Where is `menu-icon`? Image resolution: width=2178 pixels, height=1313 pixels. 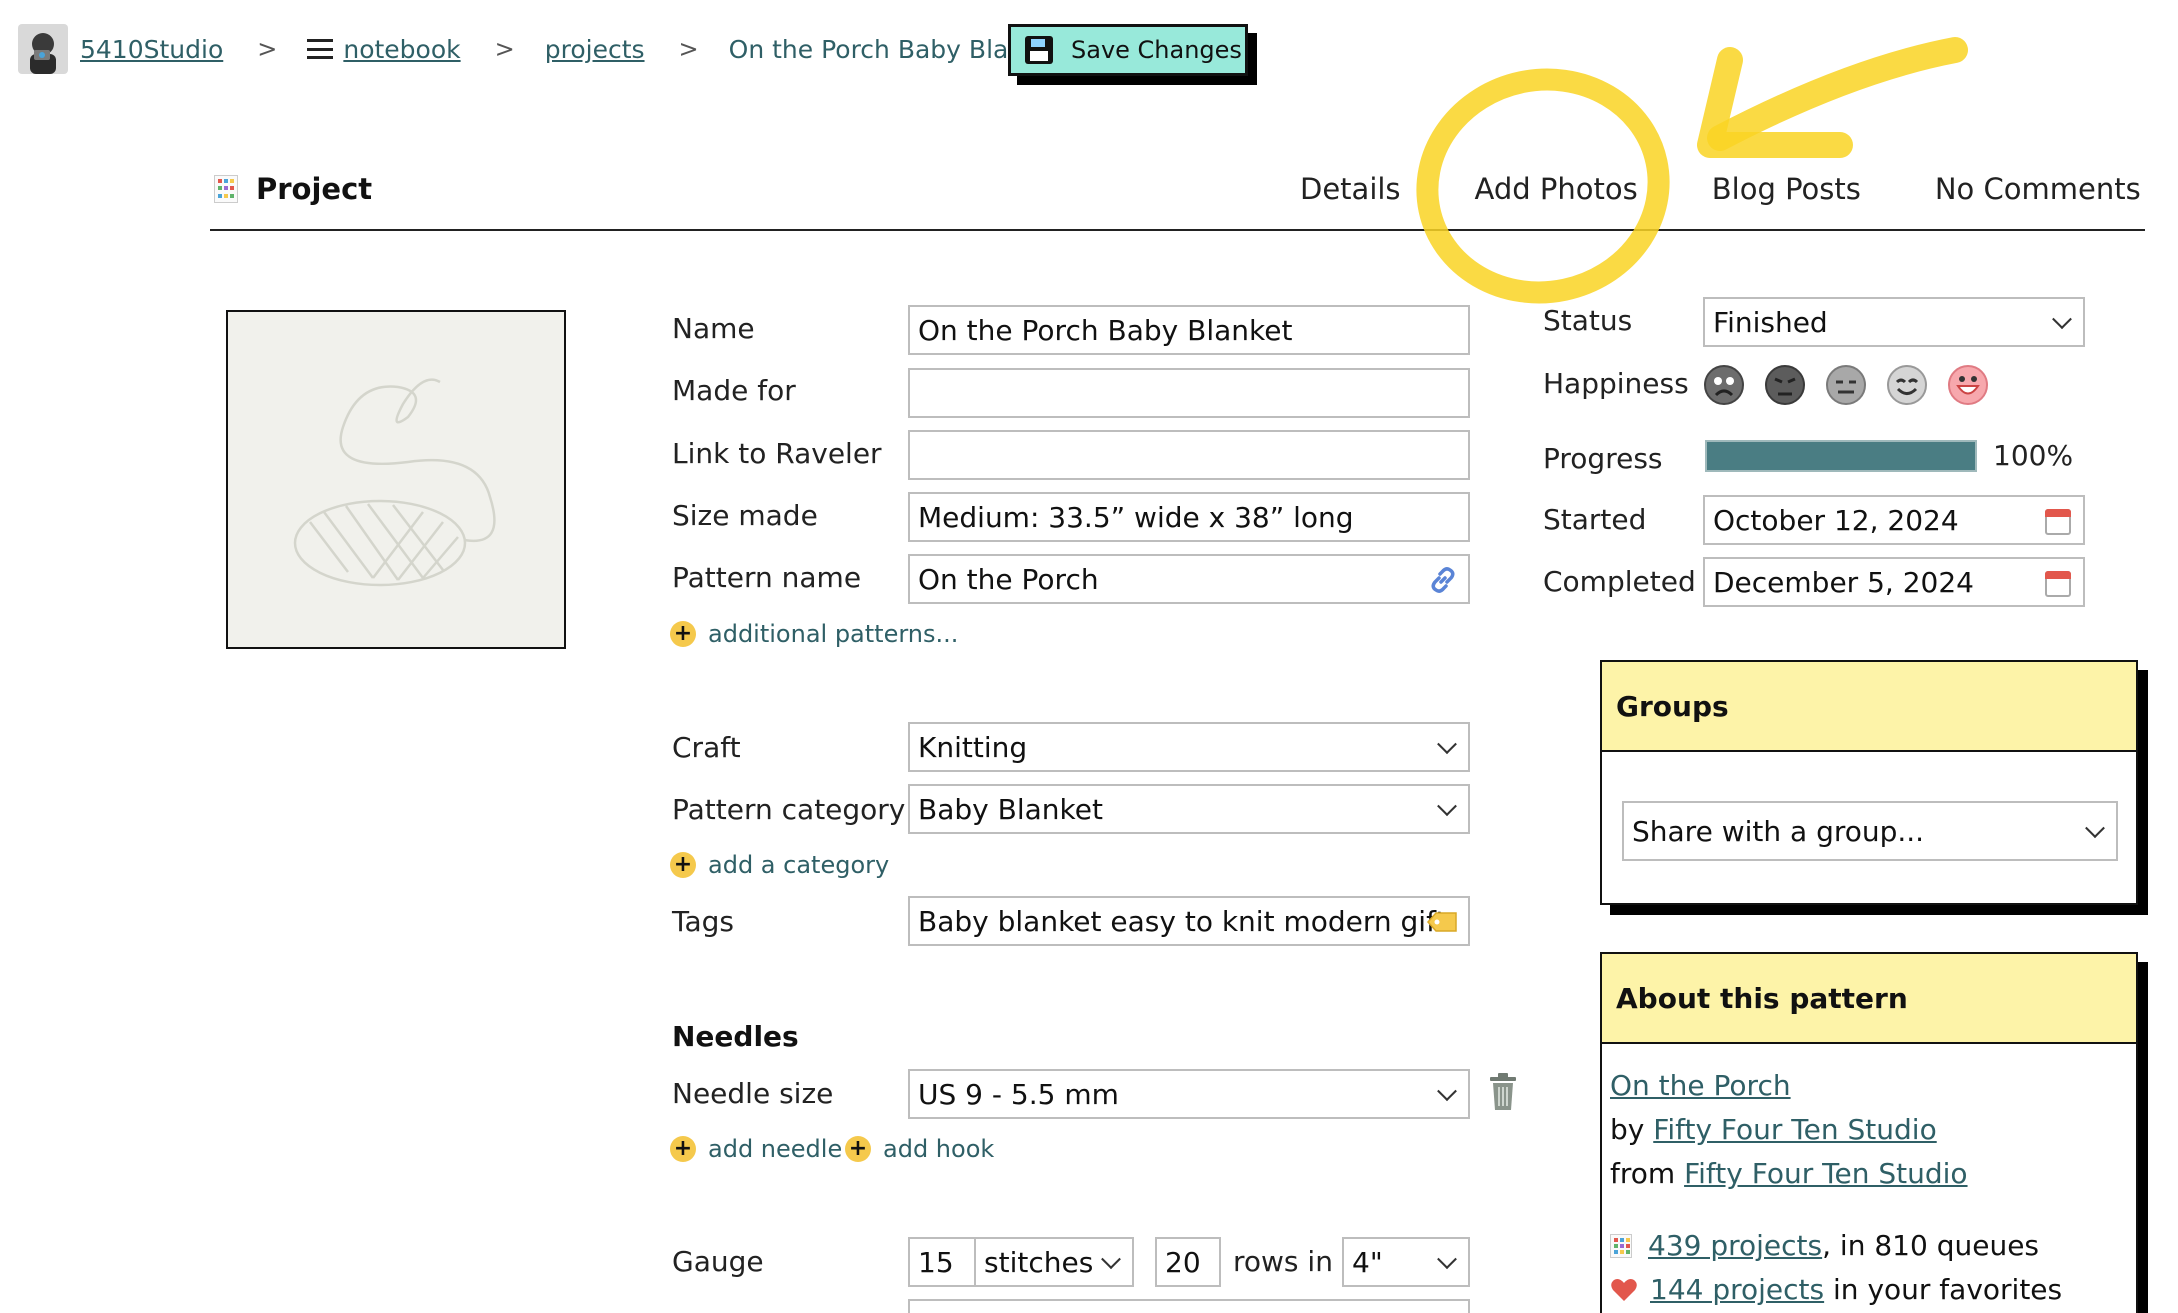
menu-icon is located at coordinates (320, 49).